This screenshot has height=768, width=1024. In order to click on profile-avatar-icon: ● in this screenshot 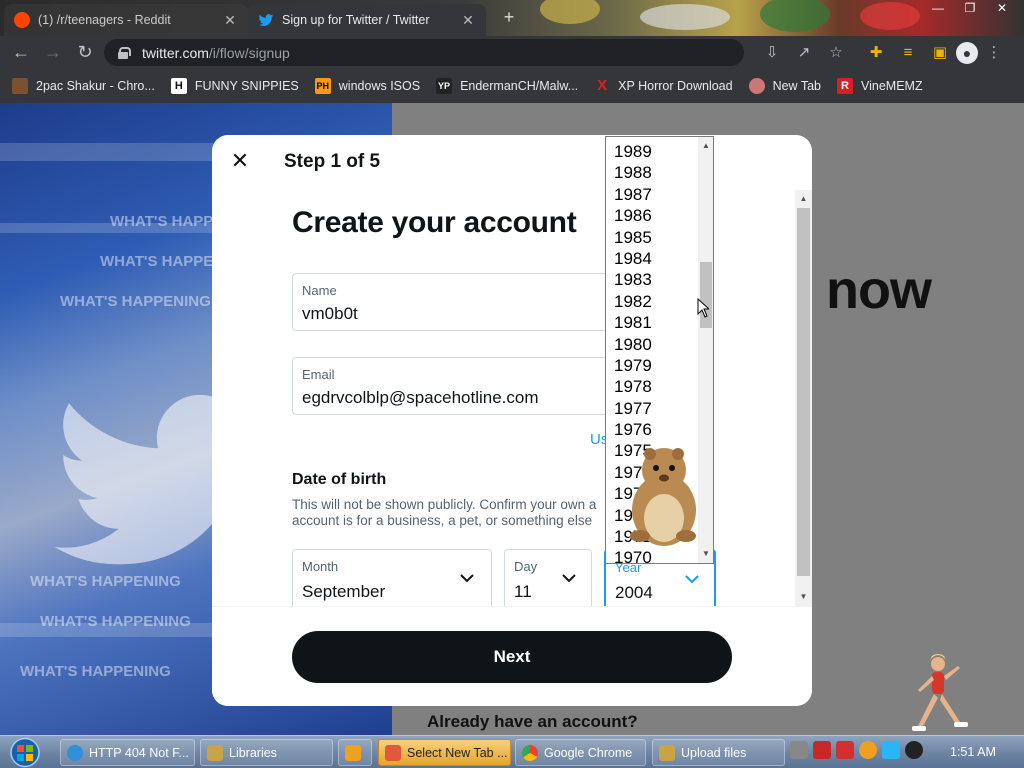, I will do `click(967, 53)`.